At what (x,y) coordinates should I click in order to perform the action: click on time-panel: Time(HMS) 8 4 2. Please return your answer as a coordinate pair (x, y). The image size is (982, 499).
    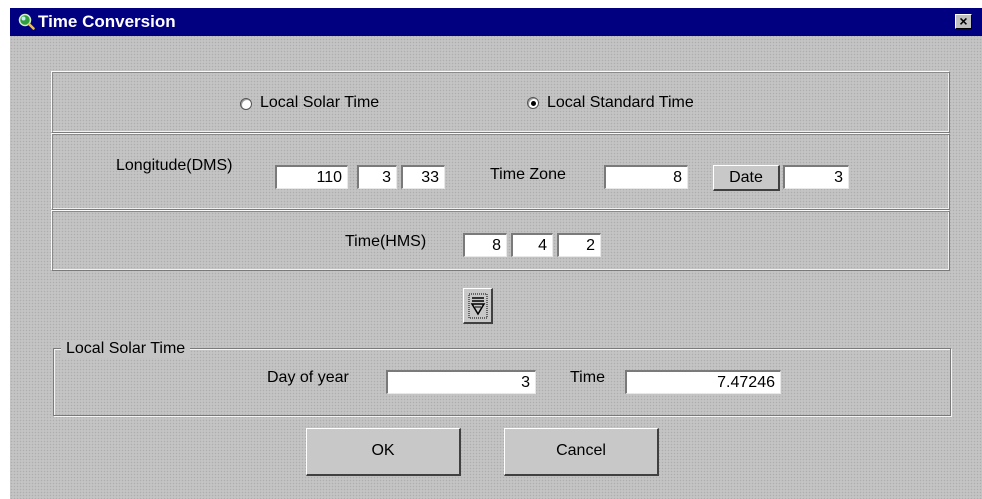
    Looking at the image, I should click on (500, 240).